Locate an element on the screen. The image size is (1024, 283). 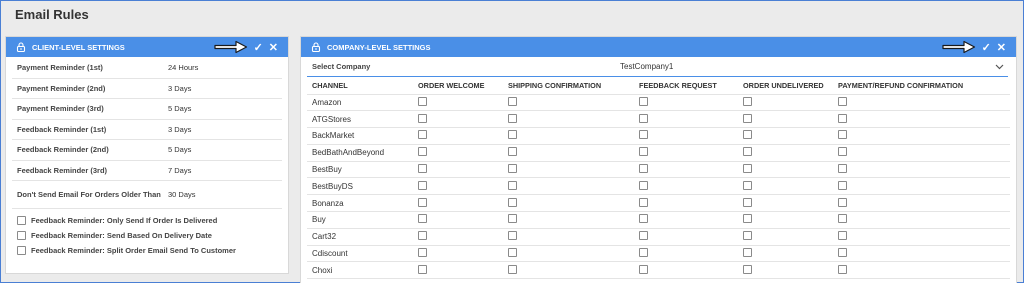
setting-row: Payment Reminder (3rd) 5 Days is located at coordinates (147, 109).